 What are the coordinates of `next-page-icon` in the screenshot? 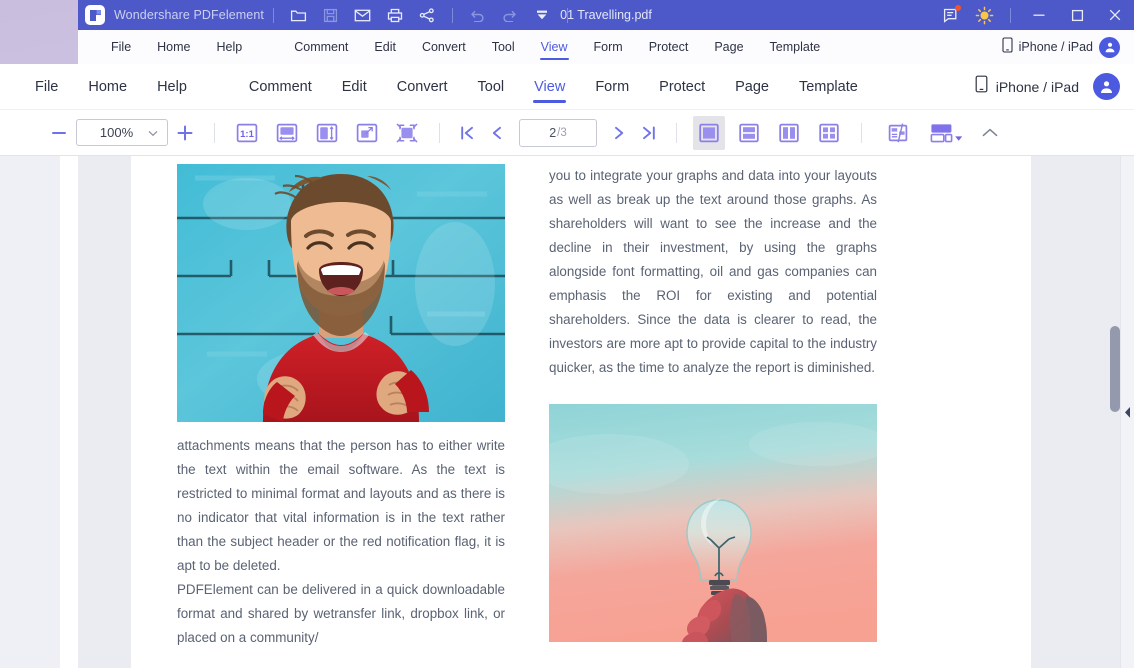 It's located at (619, 133).